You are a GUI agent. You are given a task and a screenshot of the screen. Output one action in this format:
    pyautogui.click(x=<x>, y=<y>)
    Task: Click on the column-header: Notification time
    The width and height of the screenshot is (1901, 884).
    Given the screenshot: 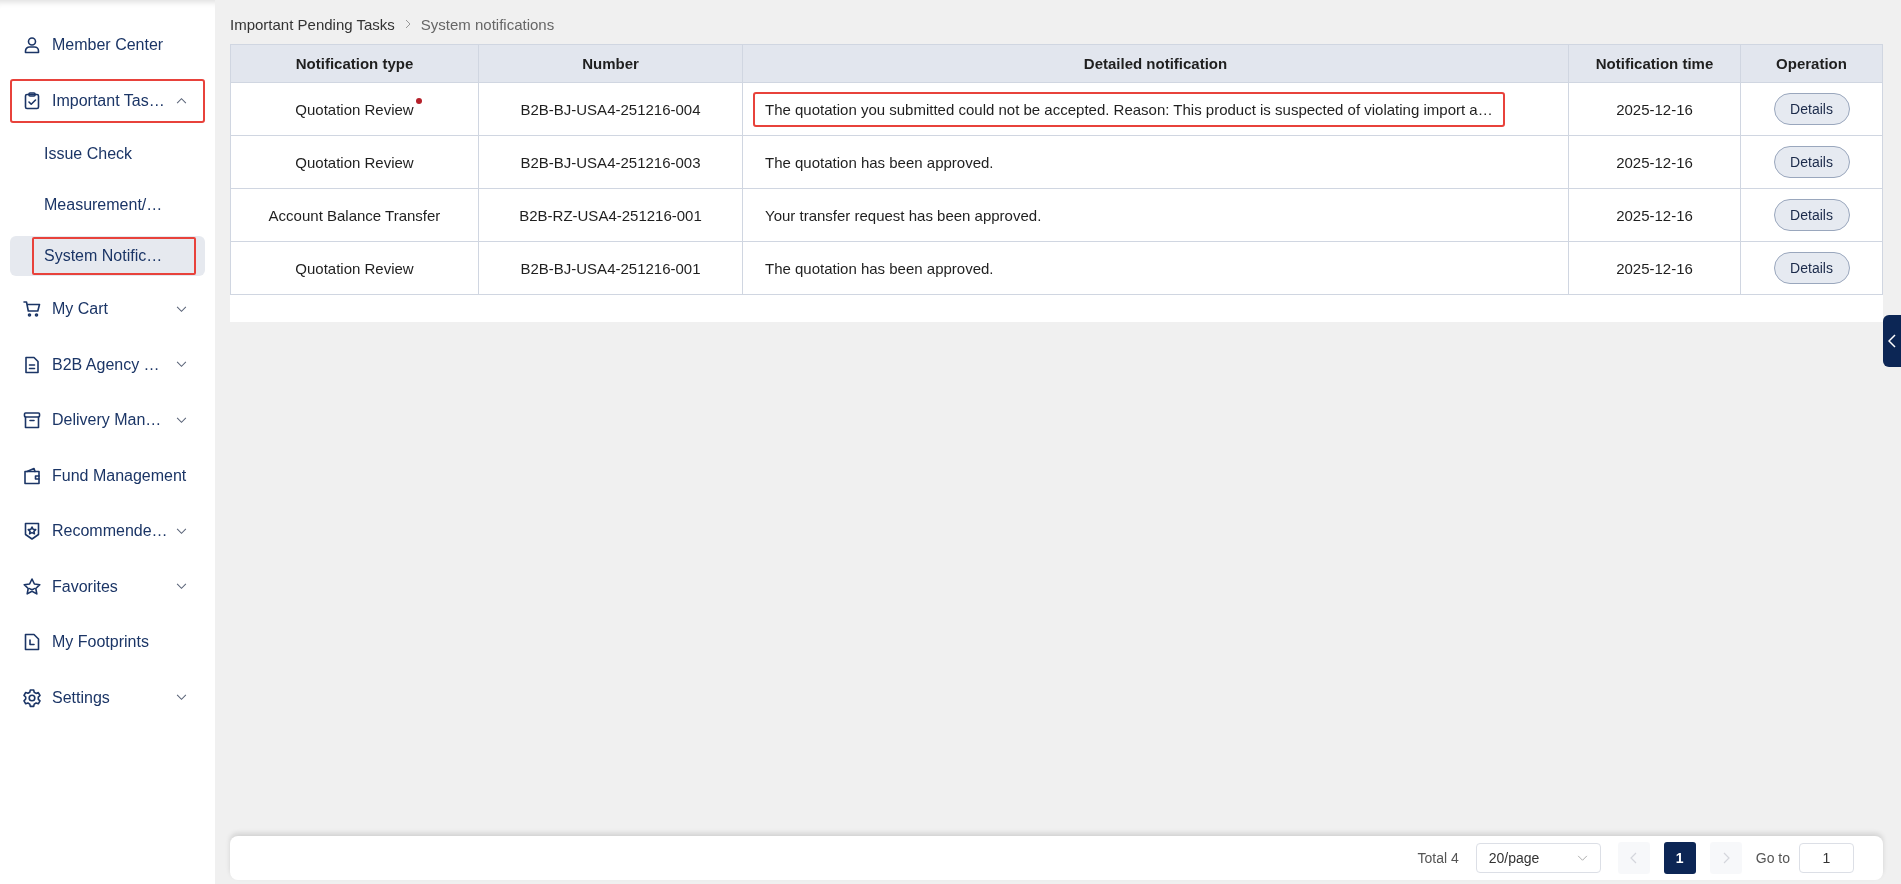 What is the action you would take?
    pyautogui.click(x=1654, y=63)
    